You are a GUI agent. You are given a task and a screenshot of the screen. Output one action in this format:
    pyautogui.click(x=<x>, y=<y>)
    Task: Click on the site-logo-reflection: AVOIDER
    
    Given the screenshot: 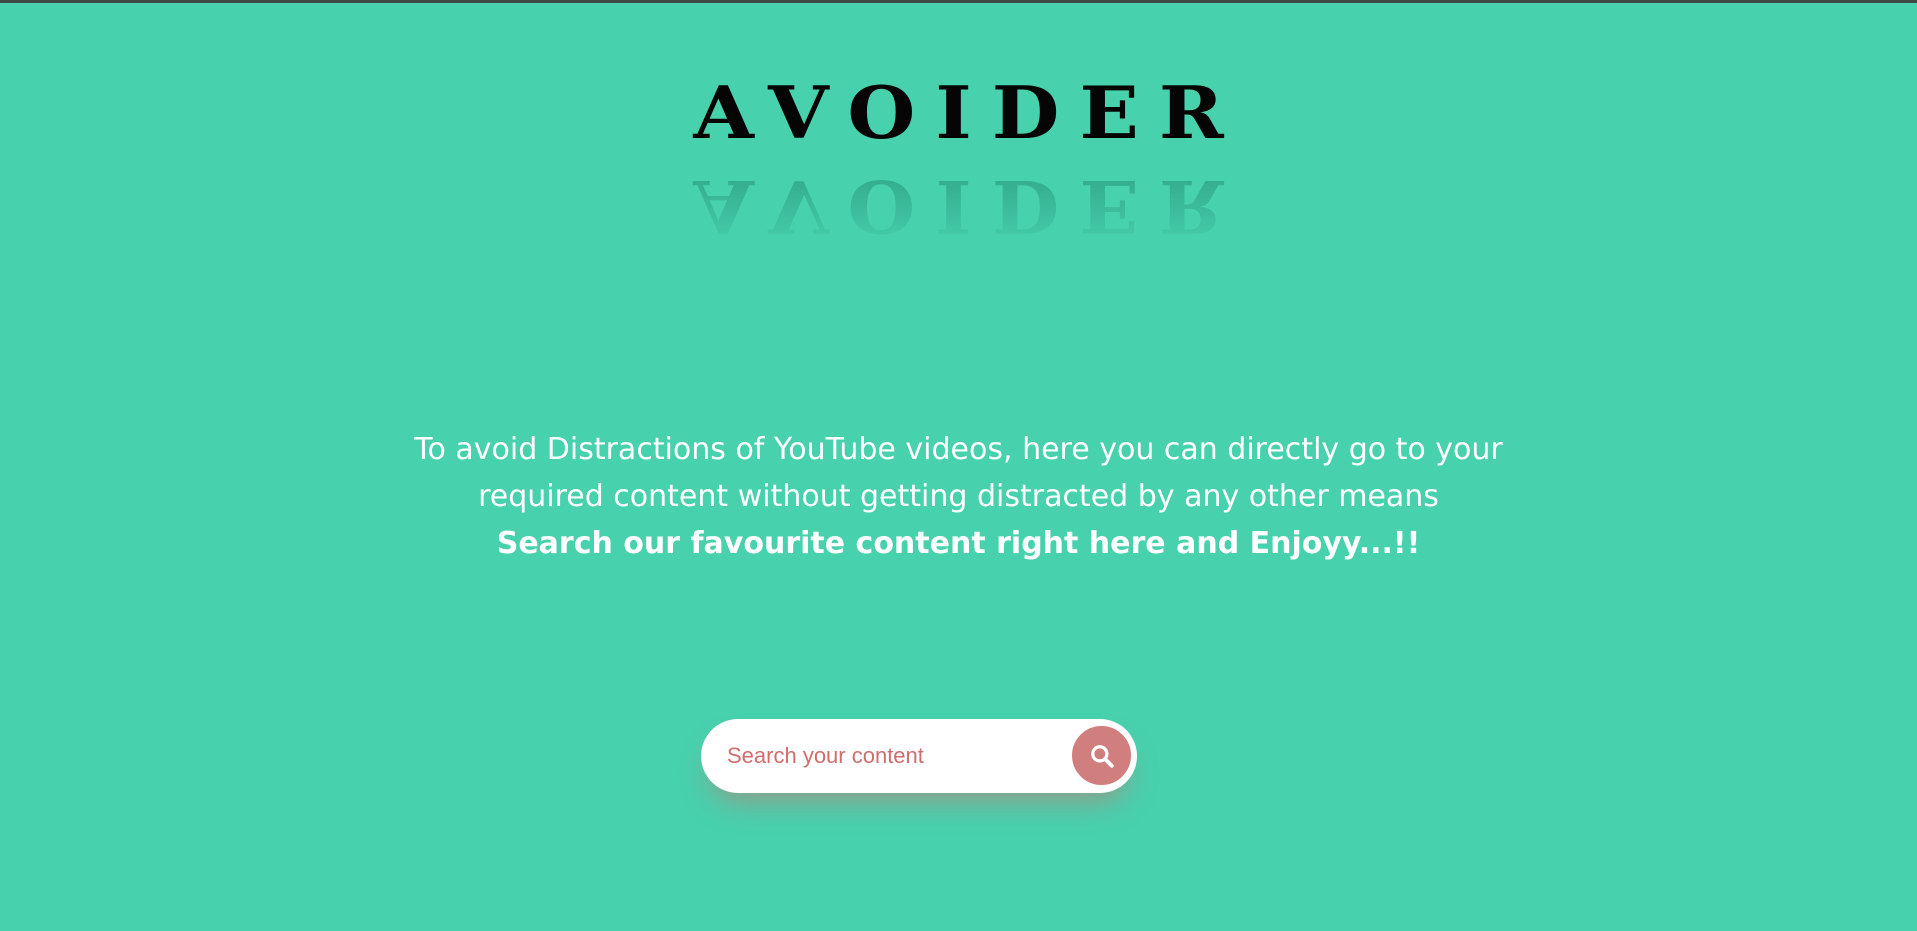 What is the action you would take?
    pyautogui.click(x=968, y=208)
    